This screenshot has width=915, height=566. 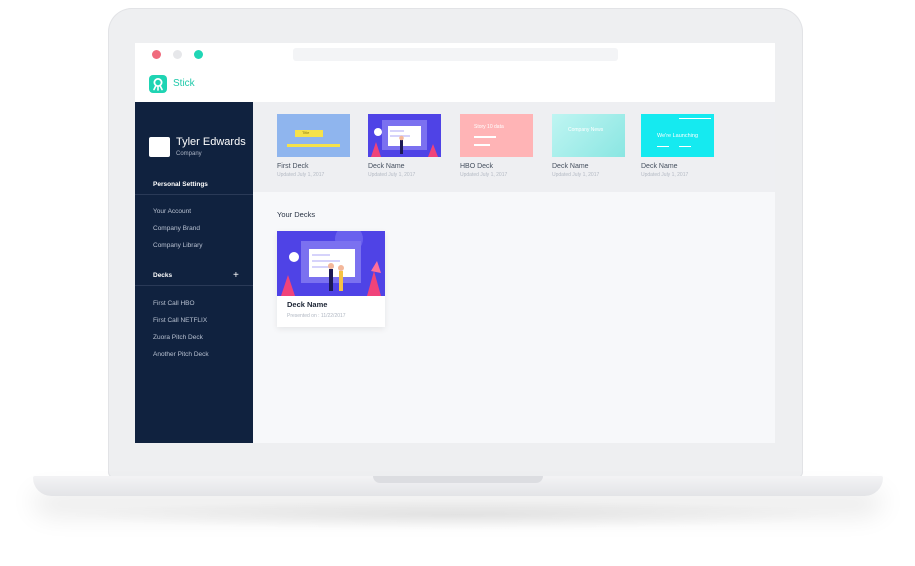 I want to click on thumbnail-title: Company News, so click(x=586, y=130).